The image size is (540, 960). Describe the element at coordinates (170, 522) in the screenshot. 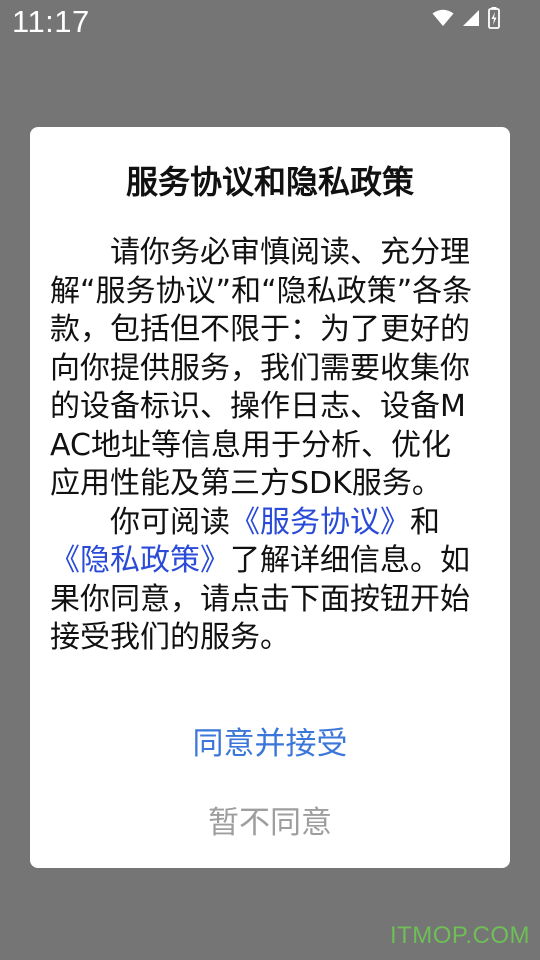

I see `paragraph-2-prefix: 你可阅读` at that location.